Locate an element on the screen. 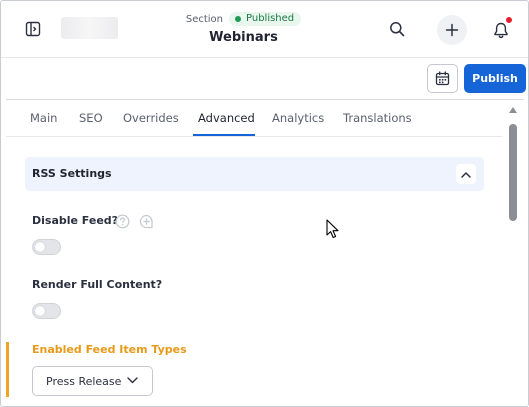 The height and width of the screenshot is (407, 529). sidebar-toggle-button is located at coordinates (33, 29).